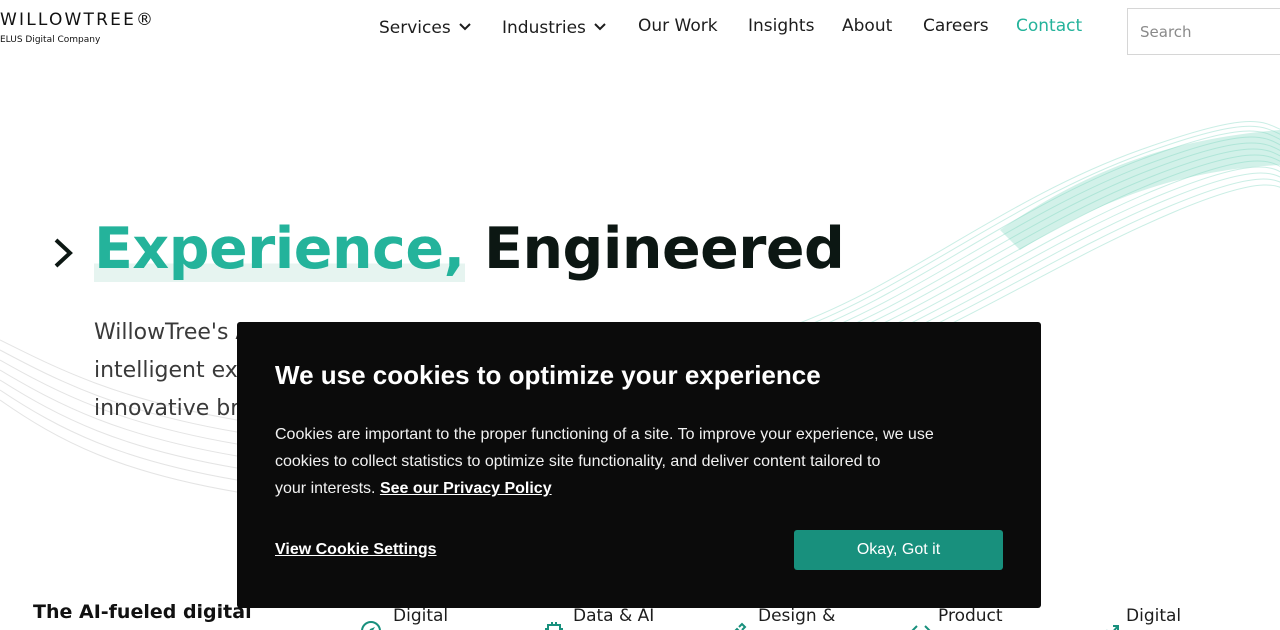  I want to click on nav-item-label: Industries, so click(544, 28).